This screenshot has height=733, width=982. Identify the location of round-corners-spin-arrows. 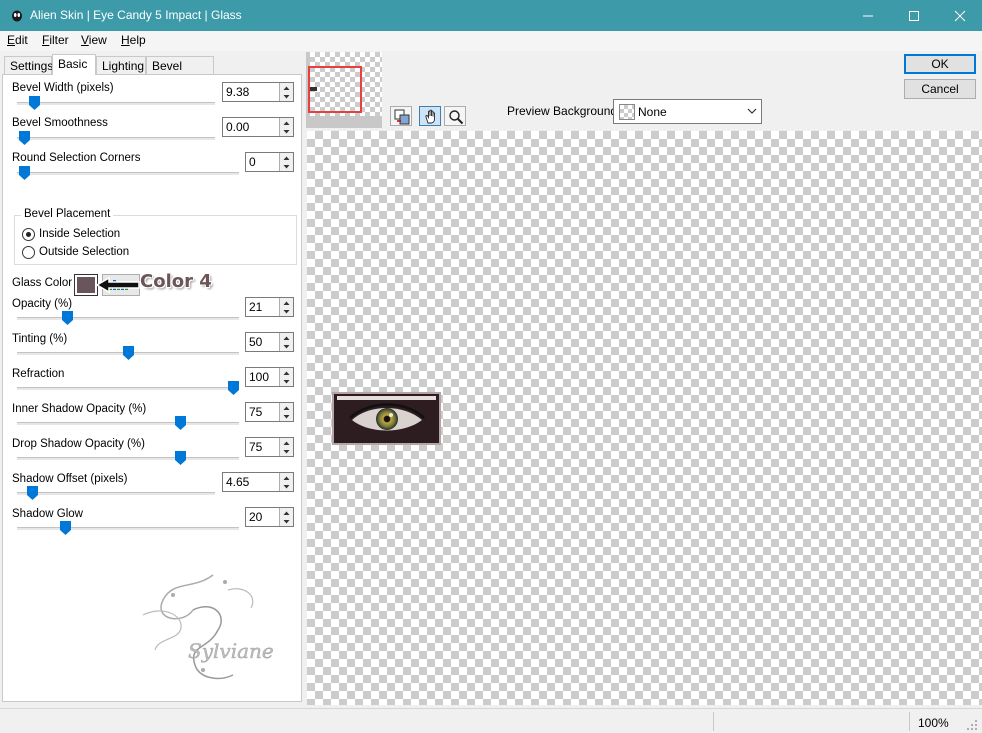
(286, 162).